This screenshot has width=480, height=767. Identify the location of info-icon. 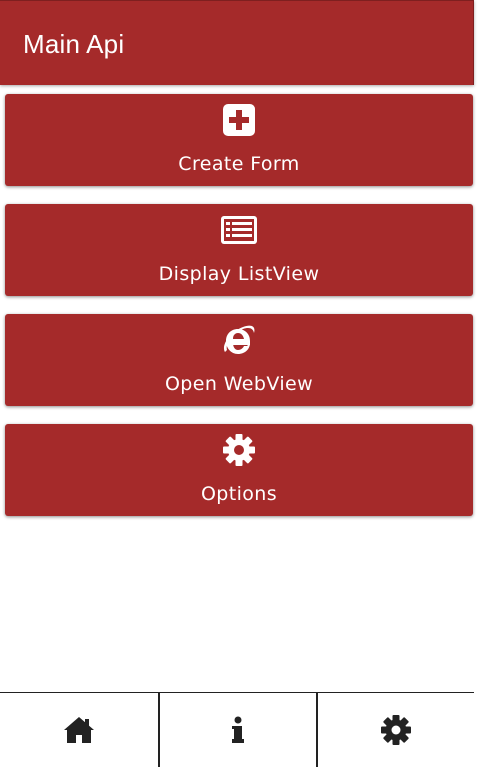
(238, 729).